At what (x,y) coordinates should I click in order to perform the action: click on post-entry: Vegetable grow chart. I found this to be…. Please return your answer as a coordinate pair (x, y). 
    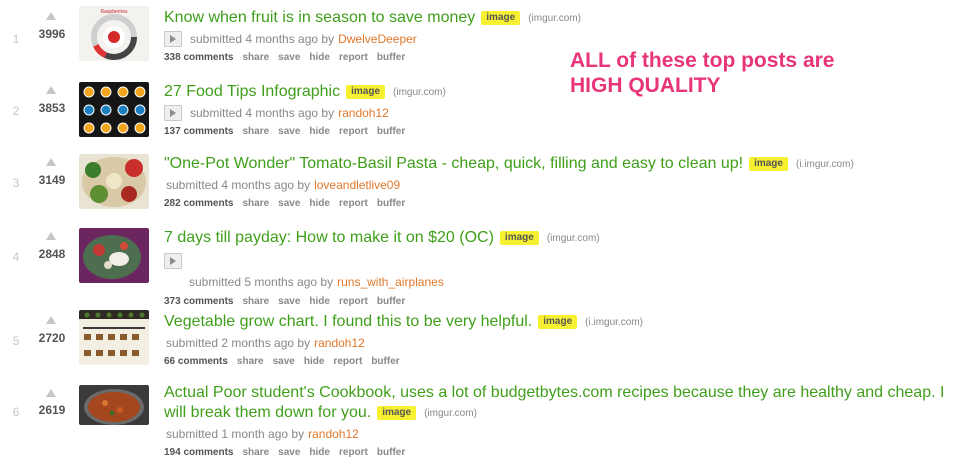
    Looking at the image, I should click on (556, 340).